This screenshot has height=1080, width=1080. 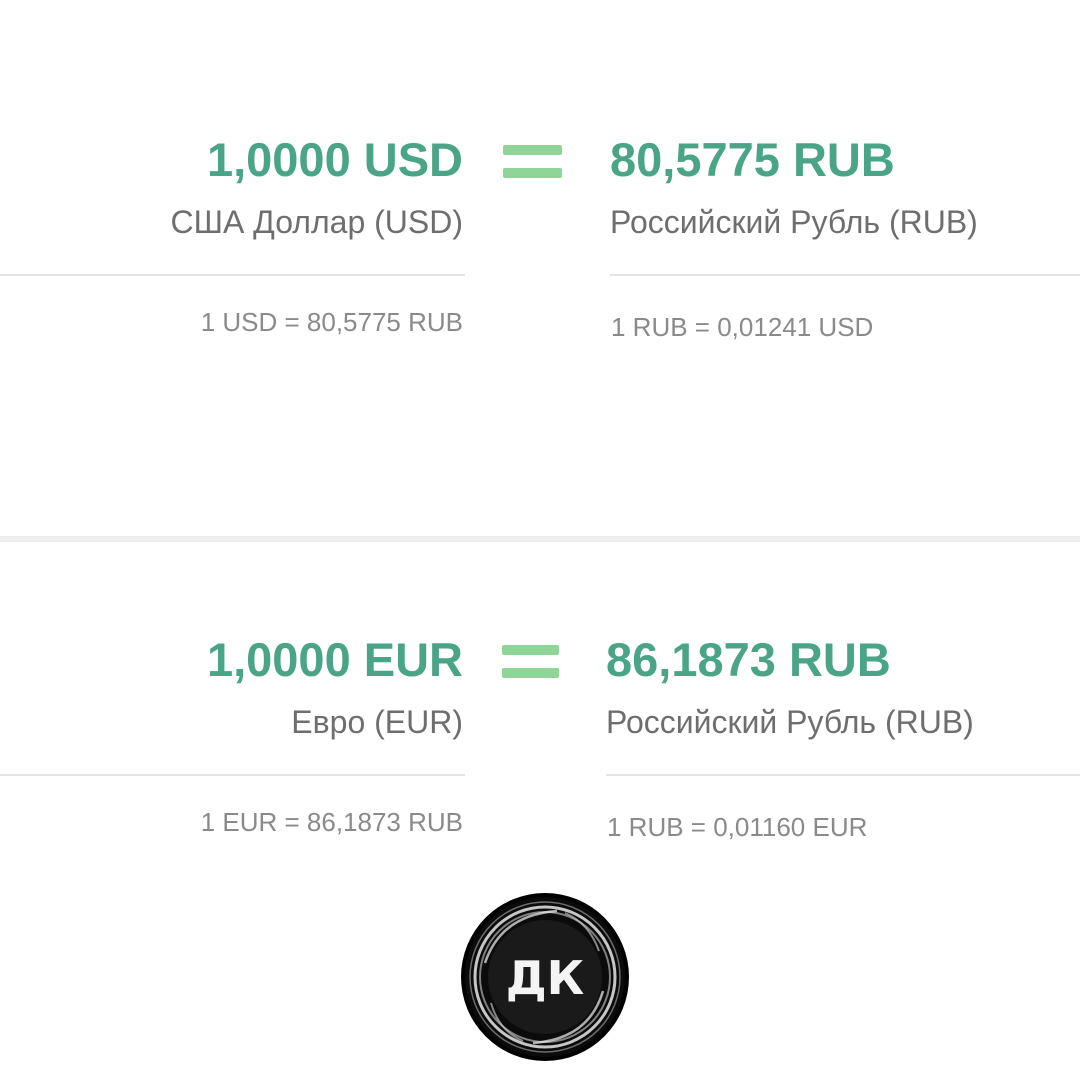 I want to click on rate-inverse: 1 RUB = 0,01160 EUR, so click(x=737, y=827).